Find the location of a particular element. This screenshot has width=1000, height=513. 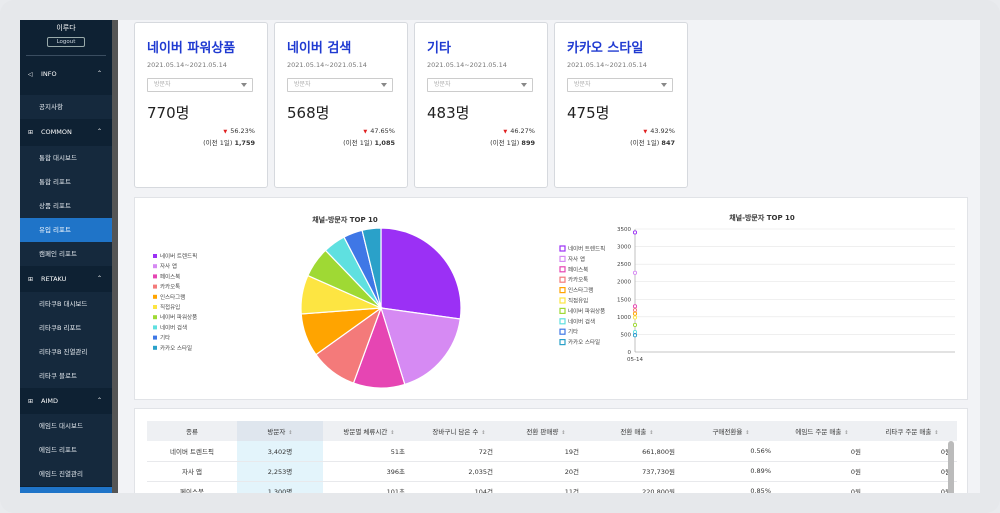

sidebar-item-partial is located at coordinates (66, 490).